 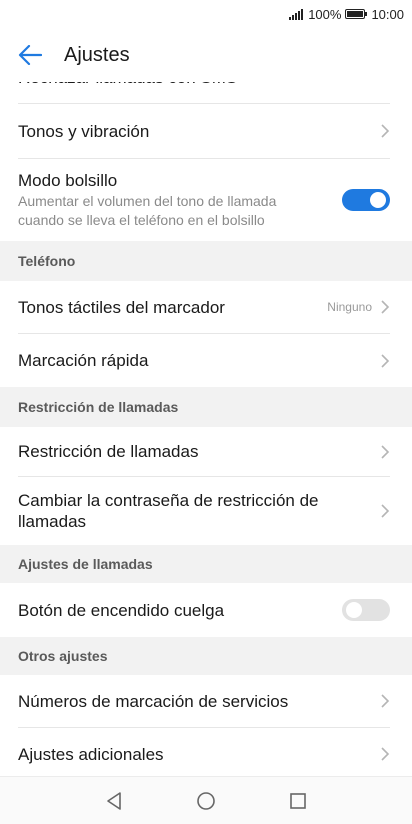 What do you see at coordinates (206, 407) in the screenshot?
I see `section-header-call-barring: Restricción de llamadas` at bounding box center [206, 407].